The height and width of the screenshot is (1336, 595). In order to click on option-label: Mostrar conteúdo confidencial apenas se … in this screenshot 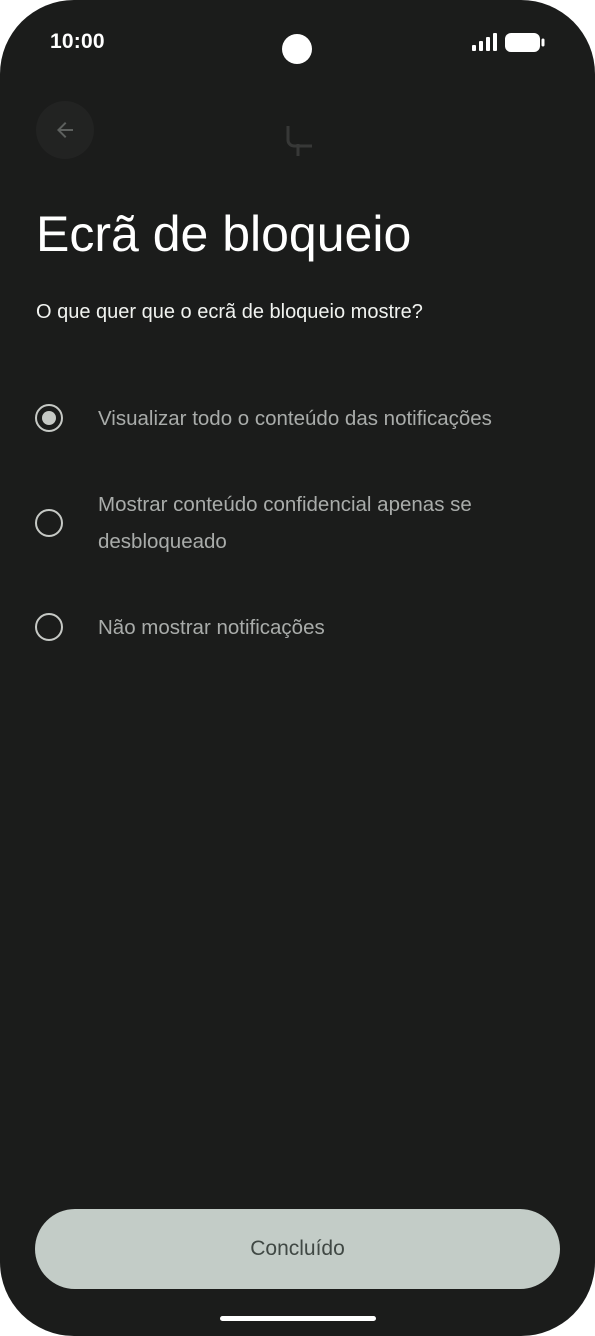, I will do `click(285, 523)`.